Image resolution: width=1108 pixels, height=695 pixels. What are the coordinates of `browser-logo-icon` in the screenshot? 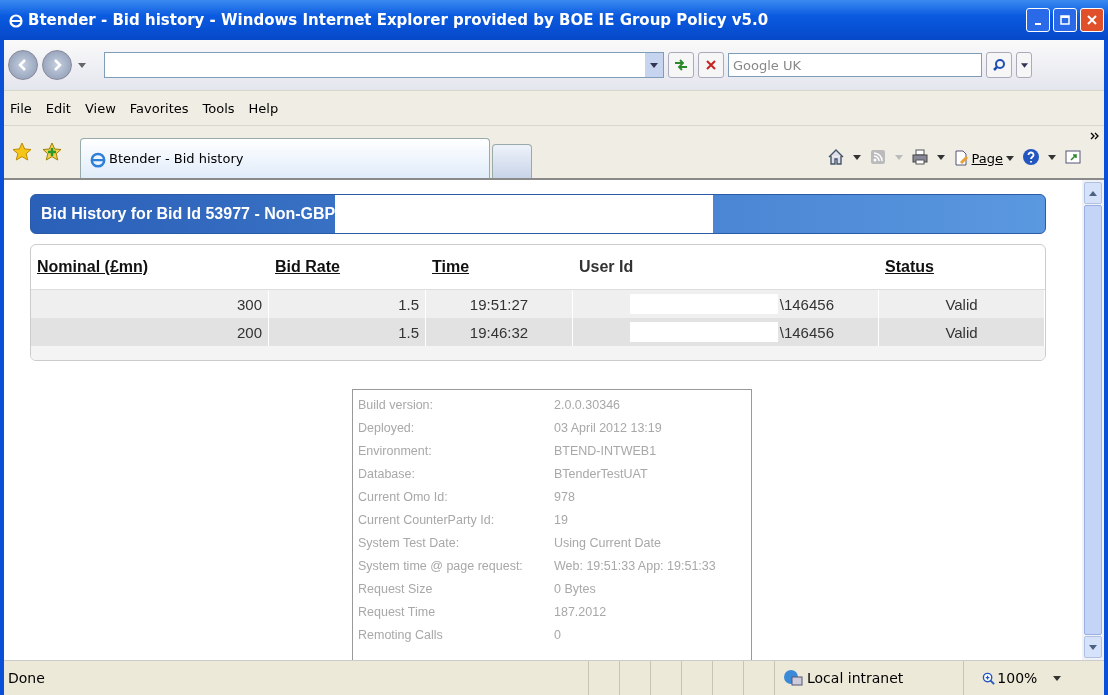 It's located at (16, 20).